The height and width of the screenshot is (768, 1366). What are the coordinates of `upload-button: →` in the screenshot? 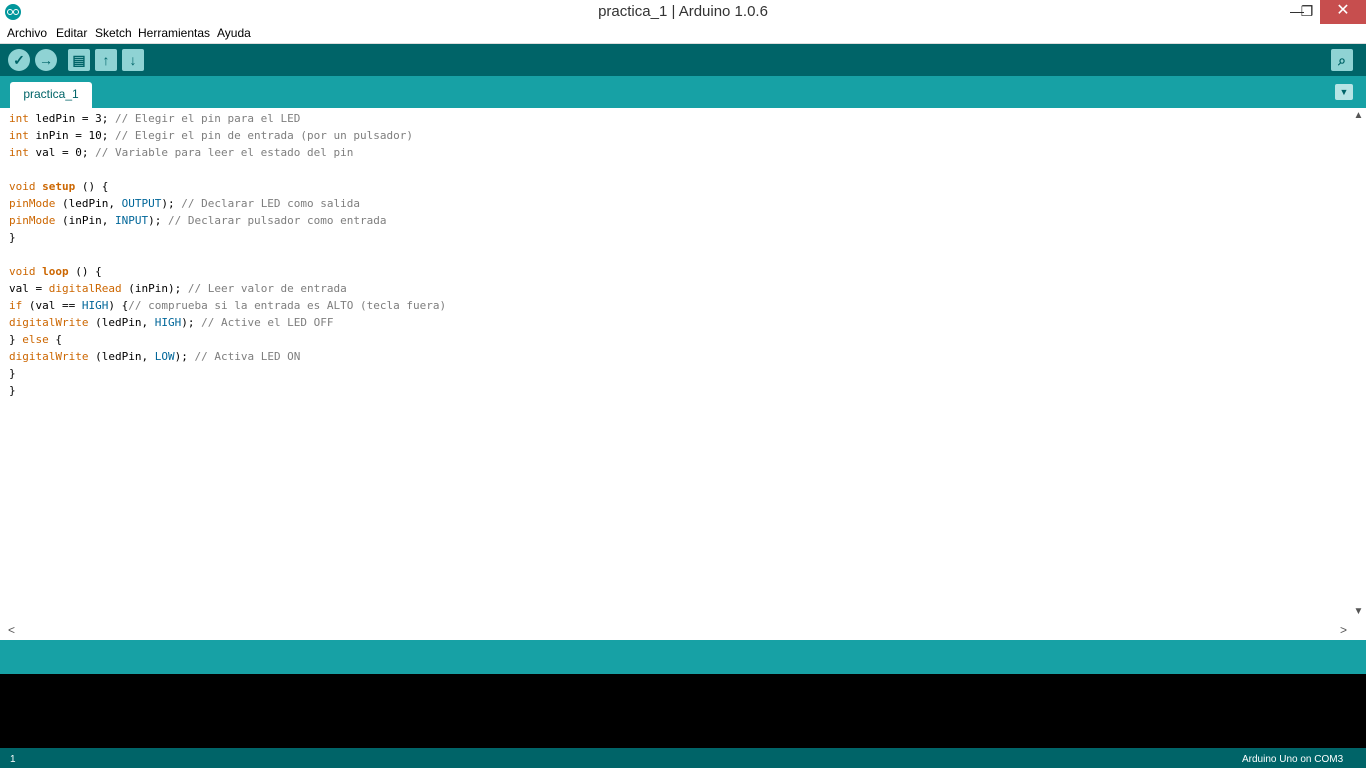 It's located at (46, 60).